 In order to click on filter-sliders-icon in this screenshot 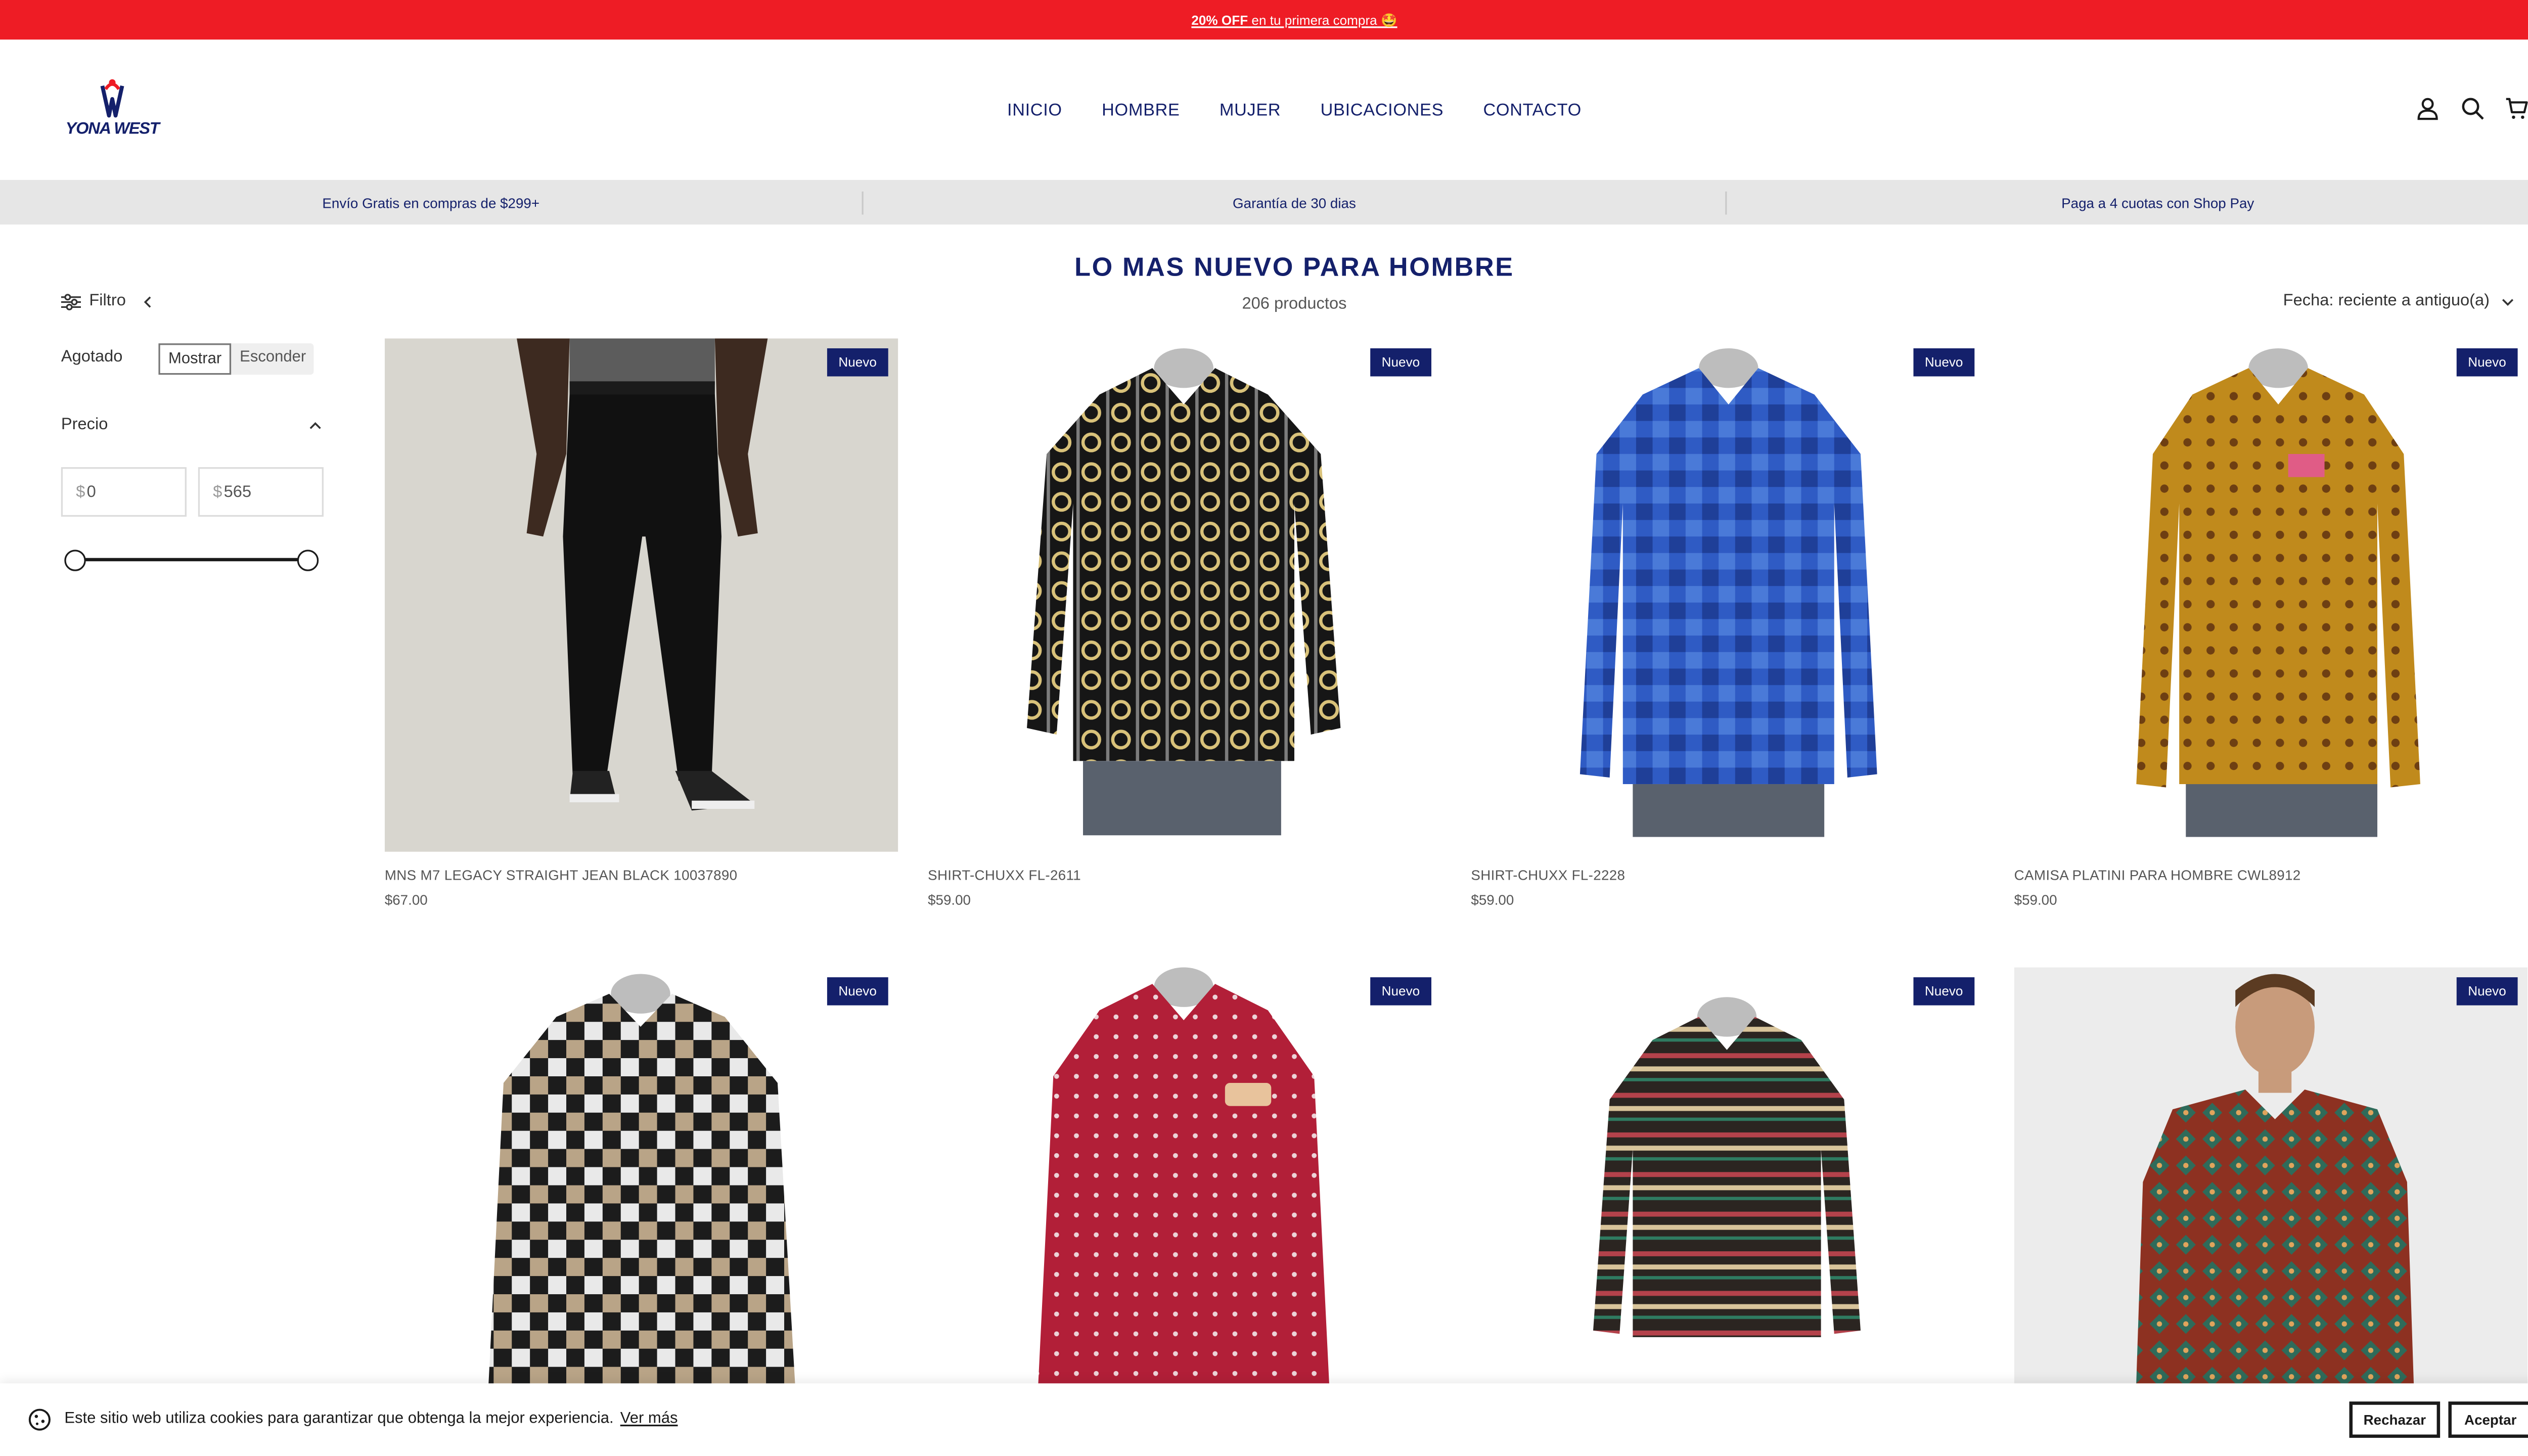, I will do `click(71, 301)`.